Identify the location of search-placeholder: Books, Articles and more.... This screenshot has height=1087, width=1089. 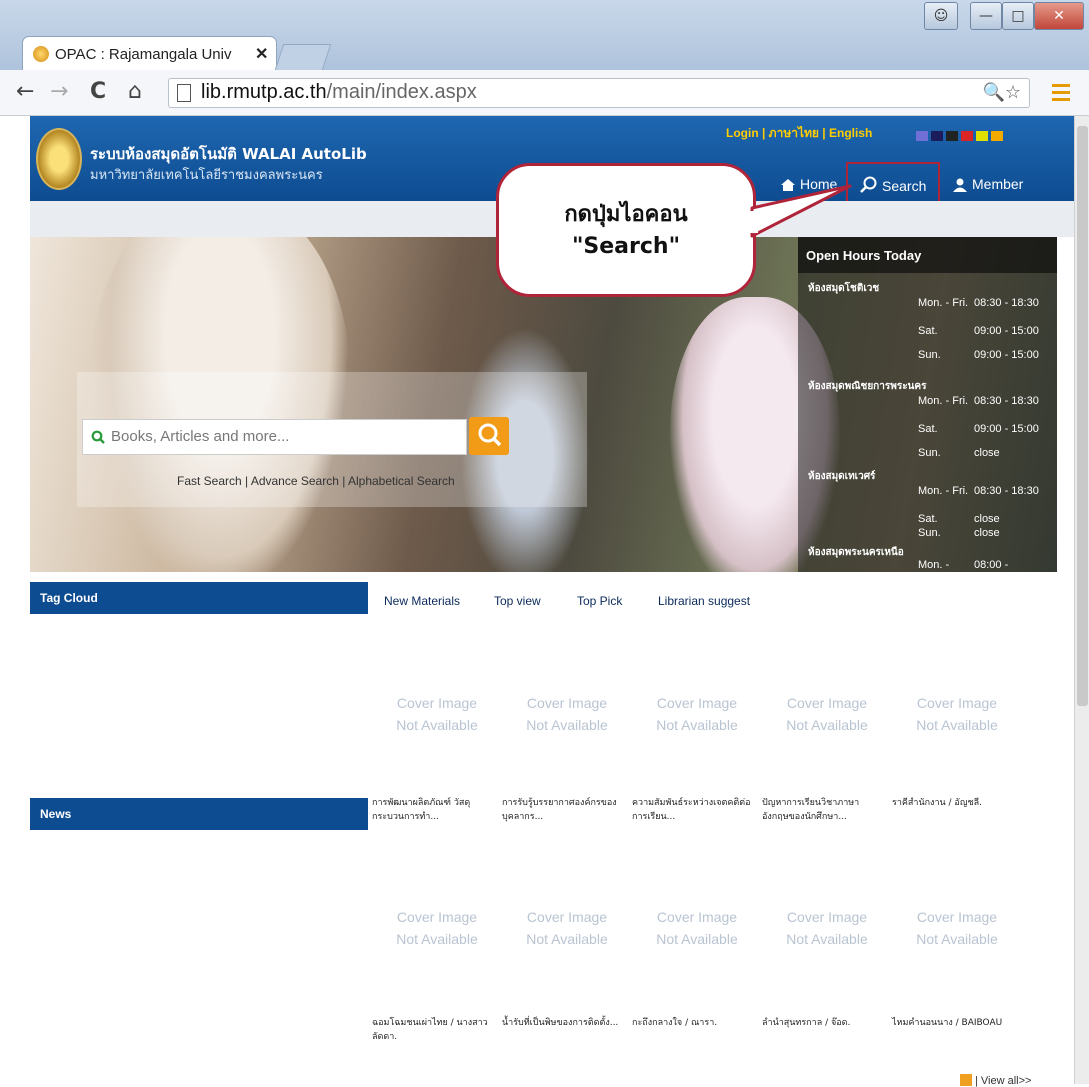
(200, 436).